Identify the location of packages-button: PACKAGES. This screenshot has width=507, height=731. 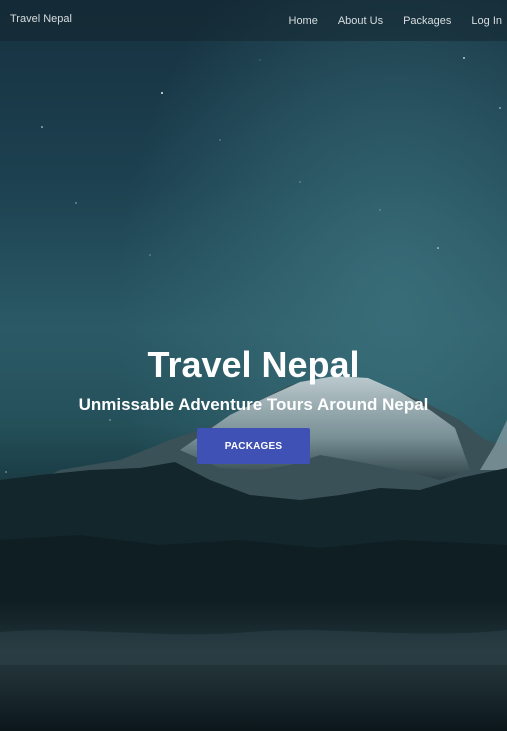
(253, 446).